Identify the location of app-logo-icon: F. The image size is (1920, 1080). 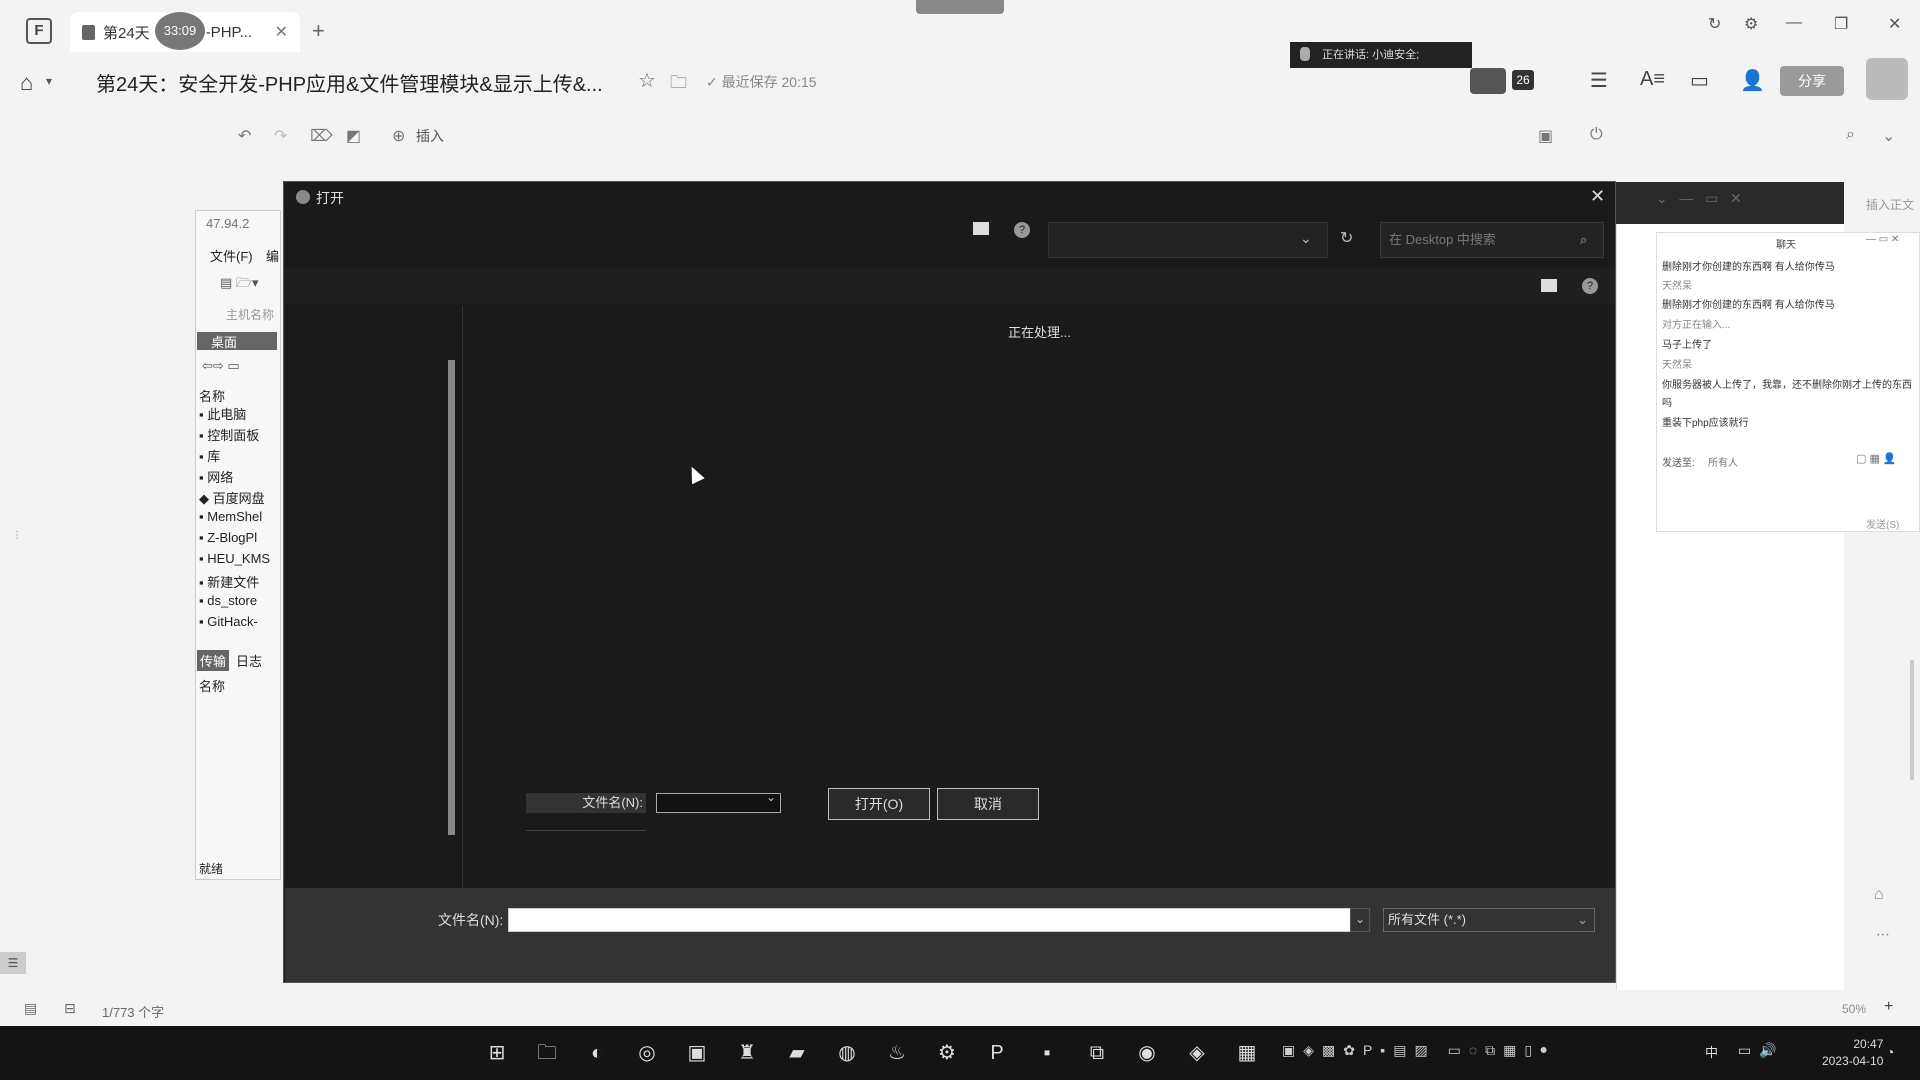
(39, 31).